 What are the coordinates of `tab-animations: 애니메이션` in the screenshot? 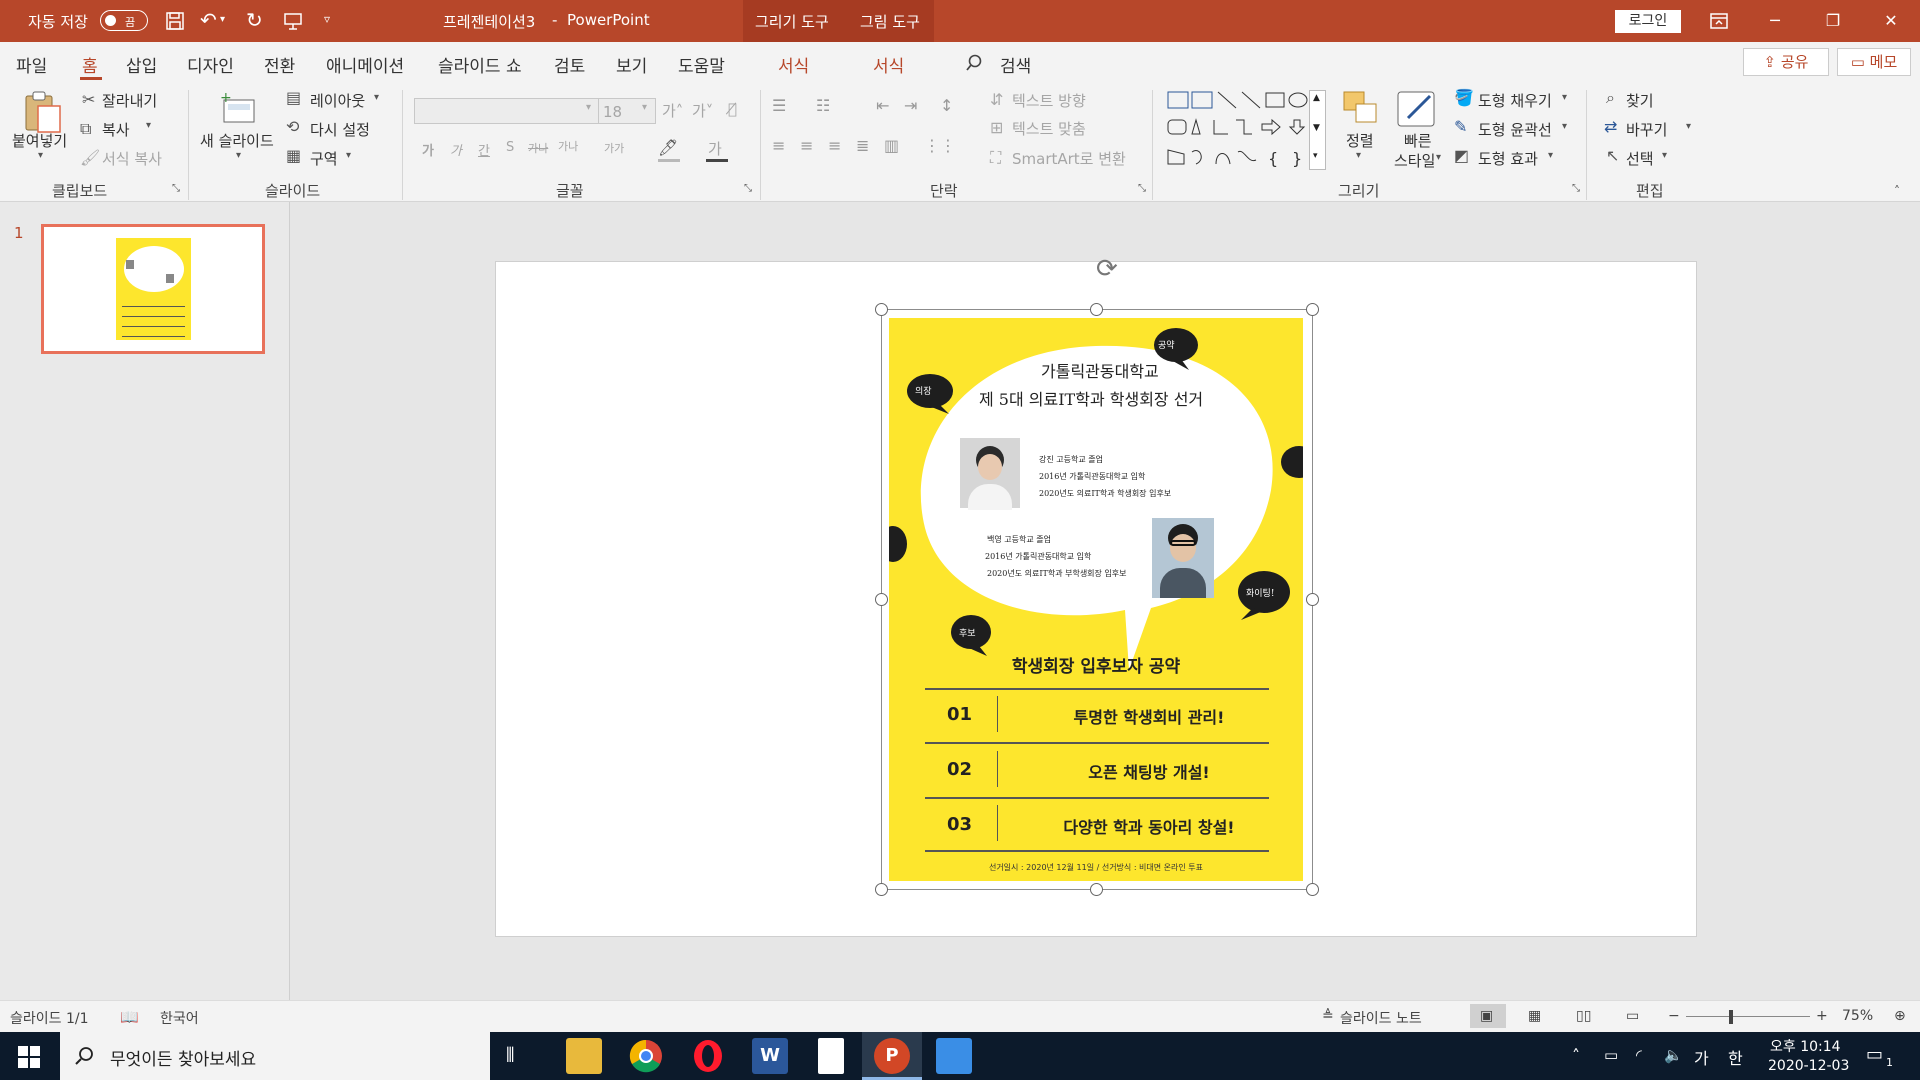 It's located at (365, 64).